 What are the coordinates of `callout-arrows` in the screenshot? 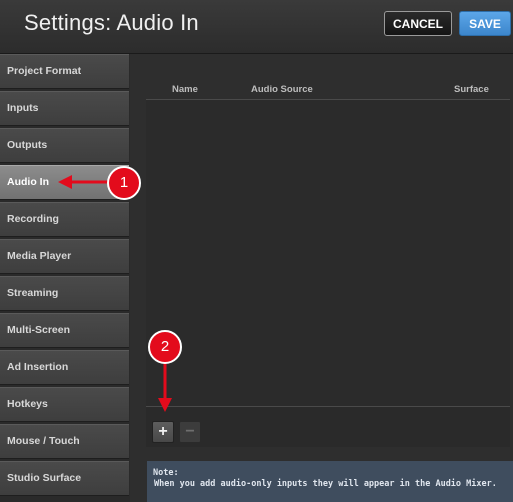 It's located at (115, 293).